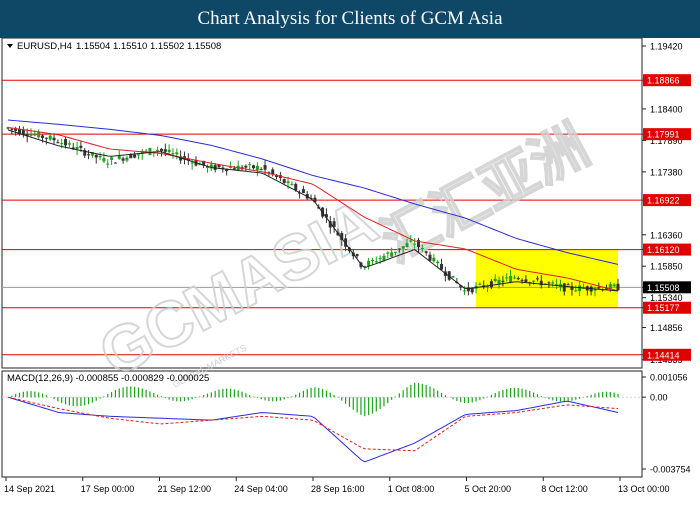  I want to click on current-price-label: 1.15508, so click(663, 288).